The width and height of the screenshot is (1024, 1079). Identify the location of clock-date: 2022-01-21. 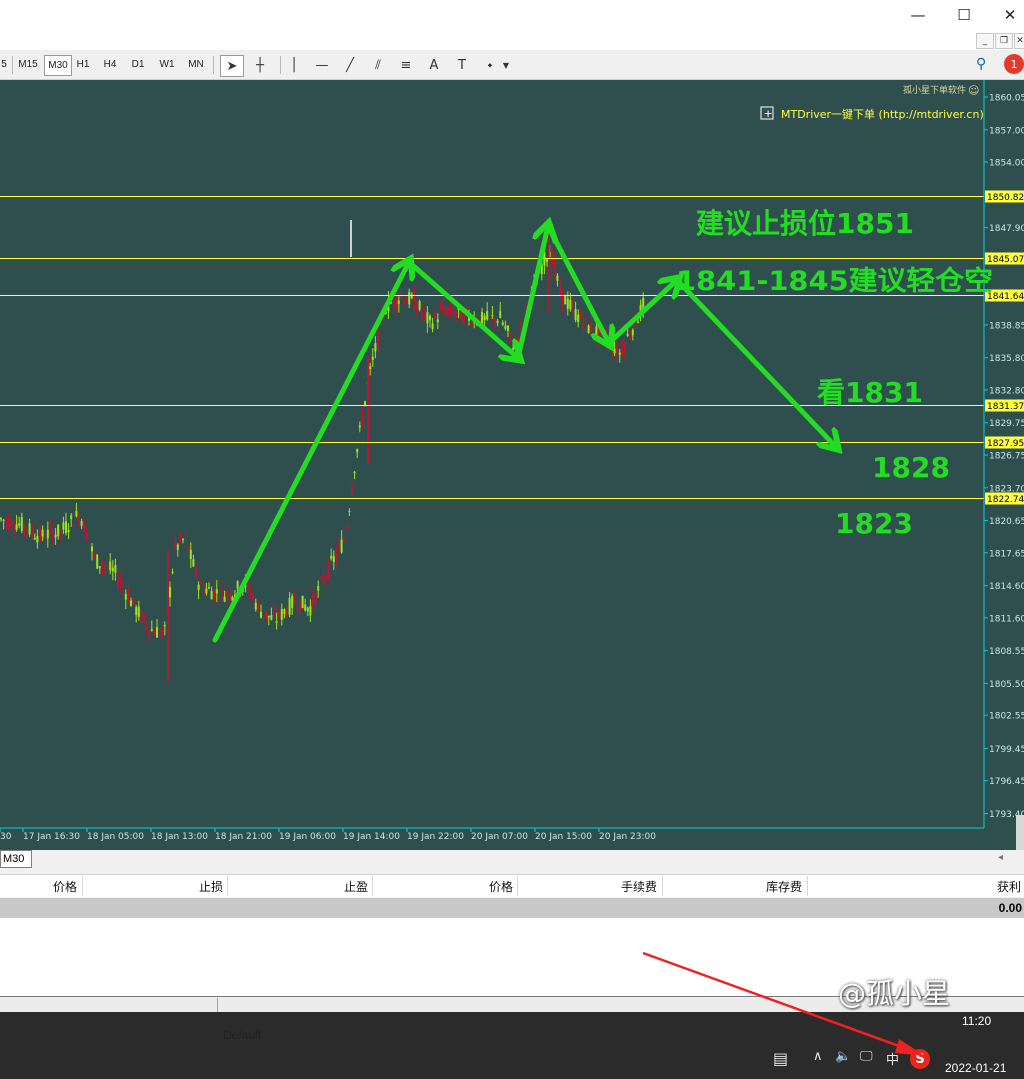
(975, 1068).